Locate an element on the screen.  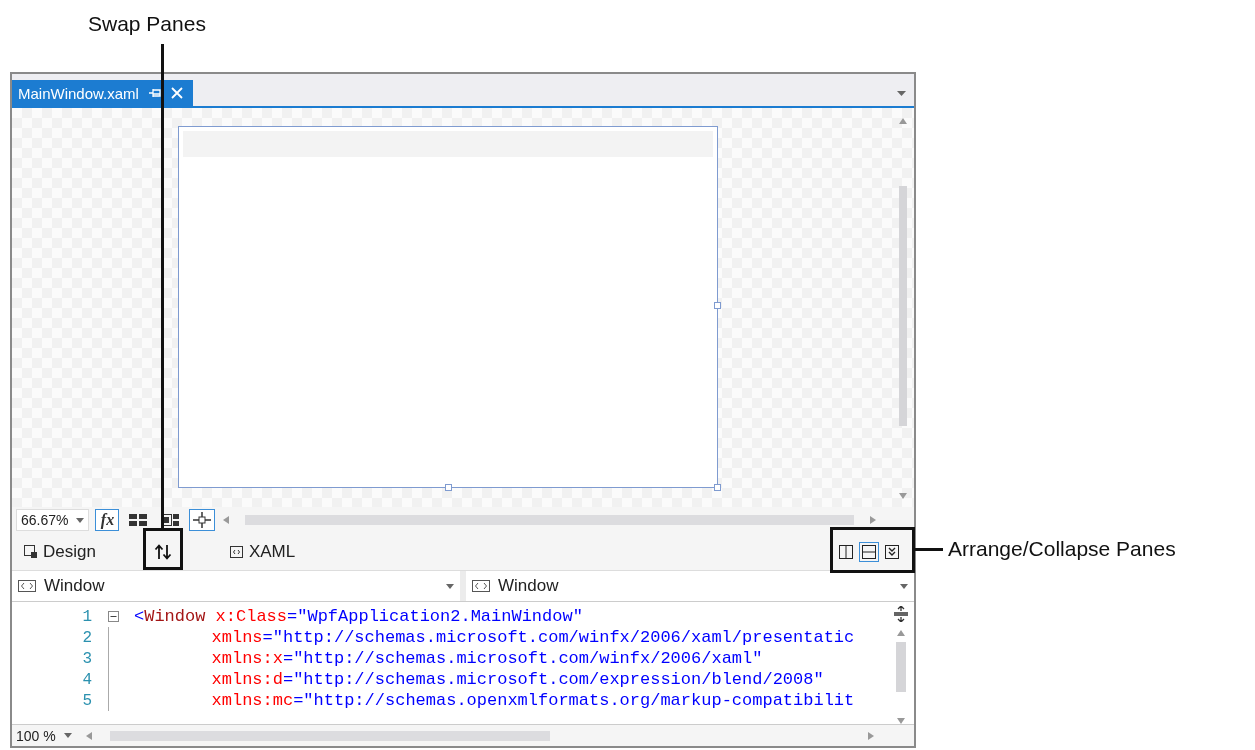
document-tab: MainWindow.xaml is located at coordinates (102, 93).